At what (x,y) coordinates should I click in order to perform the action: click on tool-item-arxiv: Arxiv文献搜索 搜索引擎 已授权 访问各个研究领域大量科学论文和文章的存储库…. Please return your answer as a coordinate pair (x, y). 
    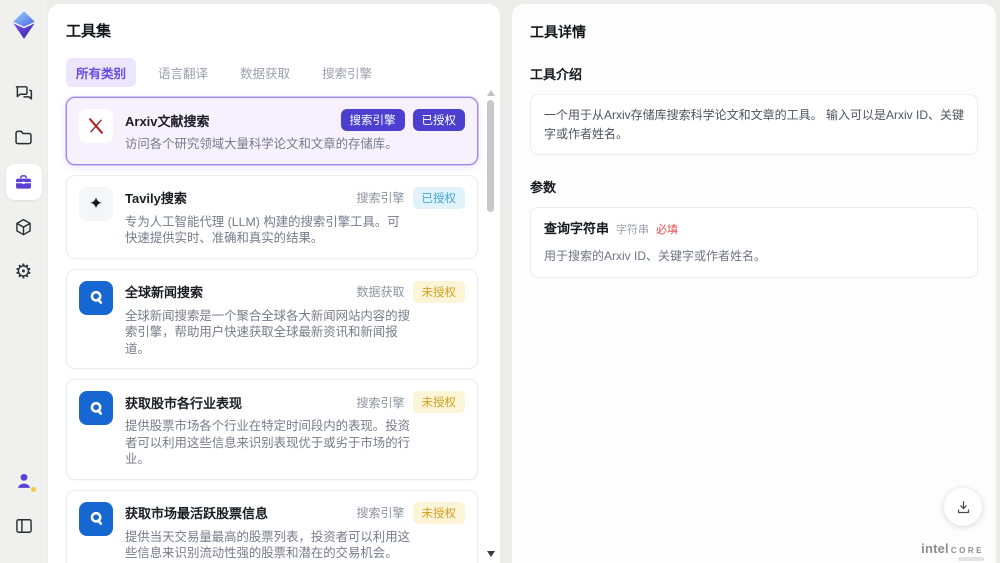
    Looking at the image, I should click on (272, 131).